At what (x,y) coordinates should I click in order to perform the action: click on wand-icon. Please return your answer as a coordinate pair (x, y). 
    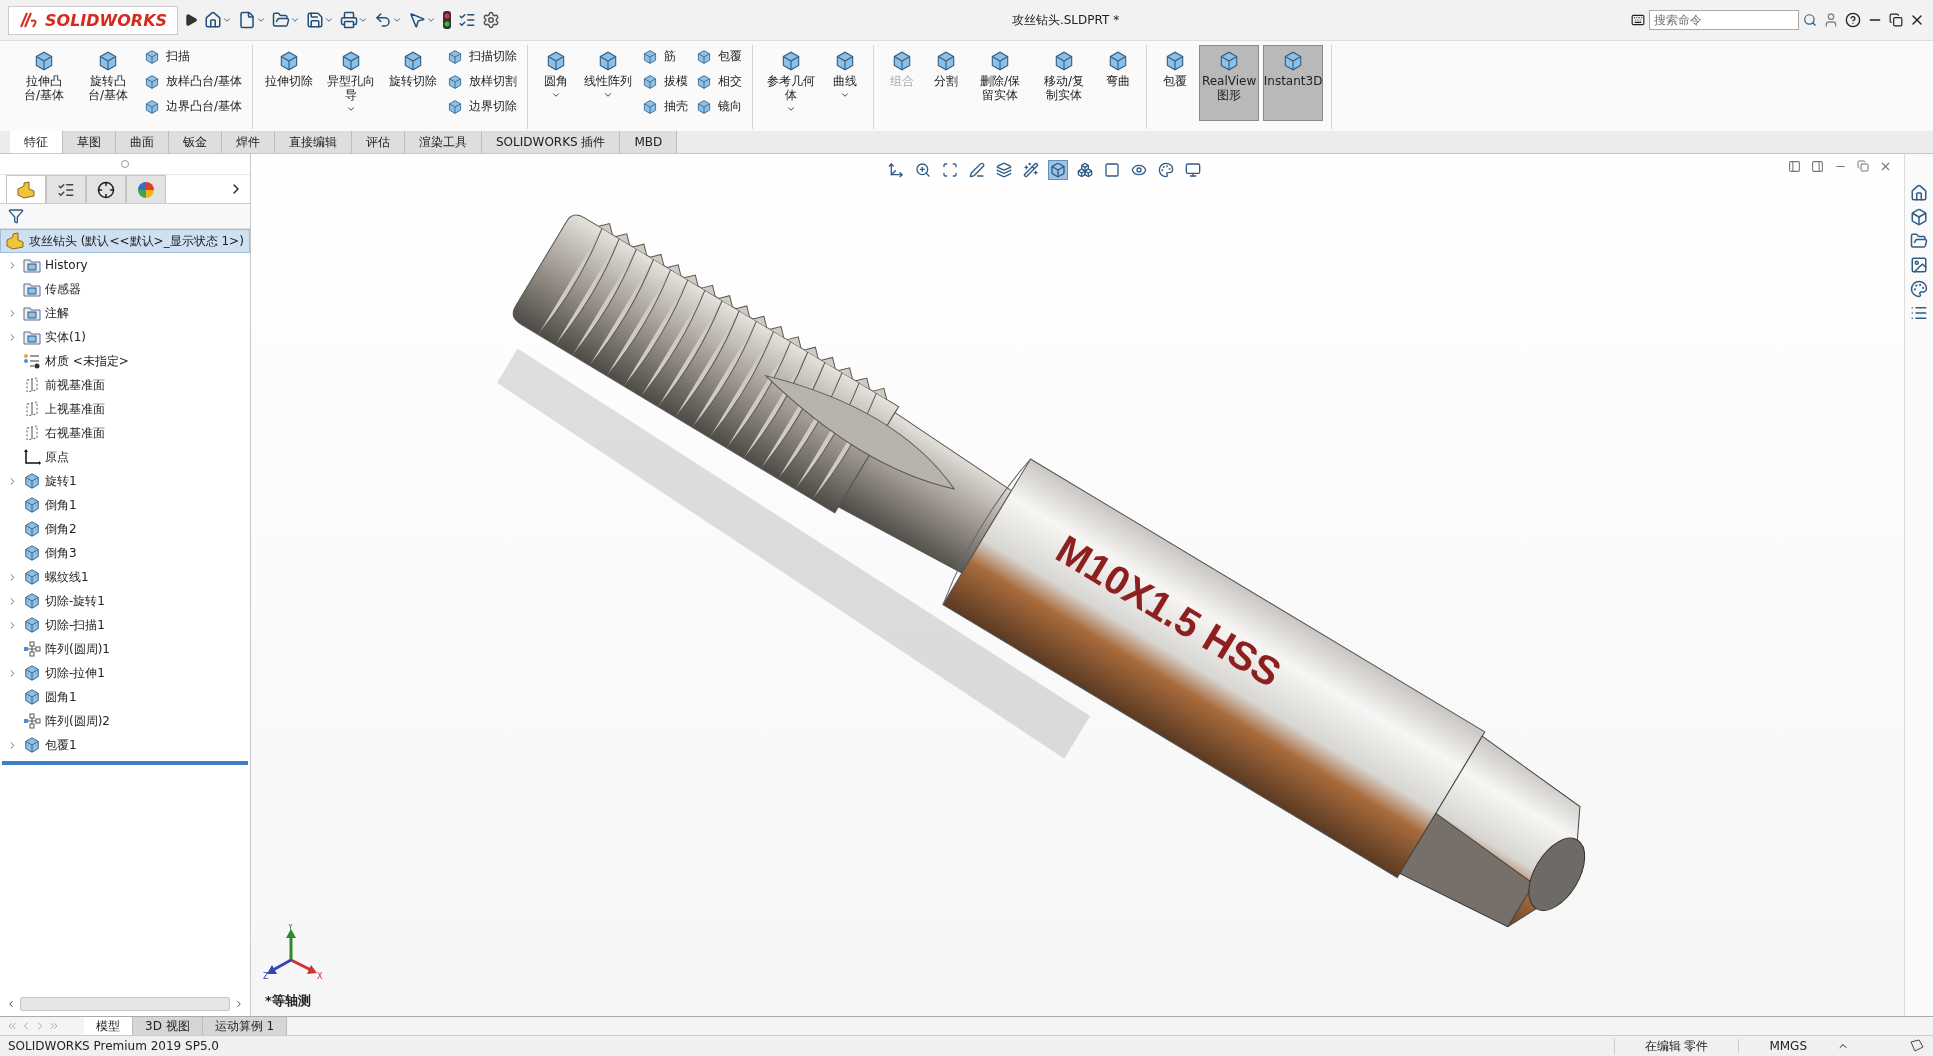
    Looking at the image, I should click on (1031, 170).